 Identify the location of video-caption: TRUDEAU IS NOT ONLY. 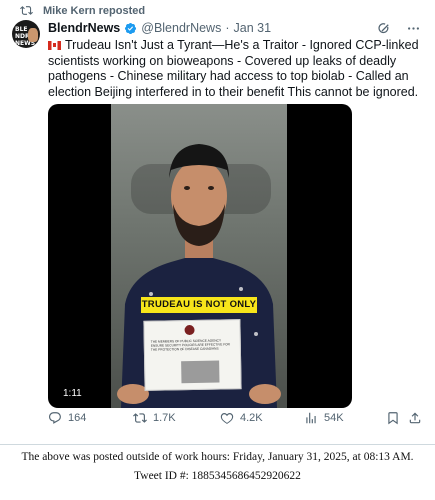
(199, 305).